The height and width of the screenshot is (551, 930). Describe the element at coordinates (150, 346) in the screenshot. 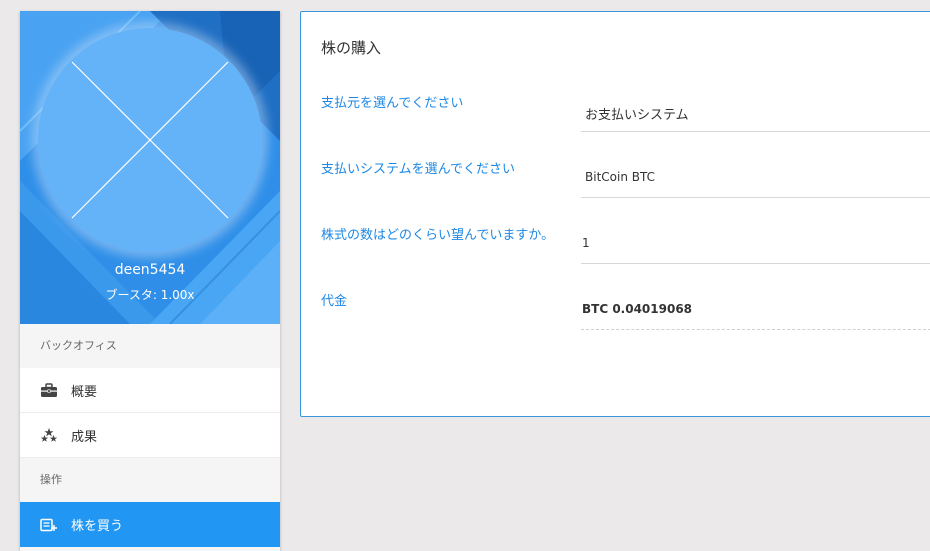

I see `section-label-back-office: バックオフィス` at that location.